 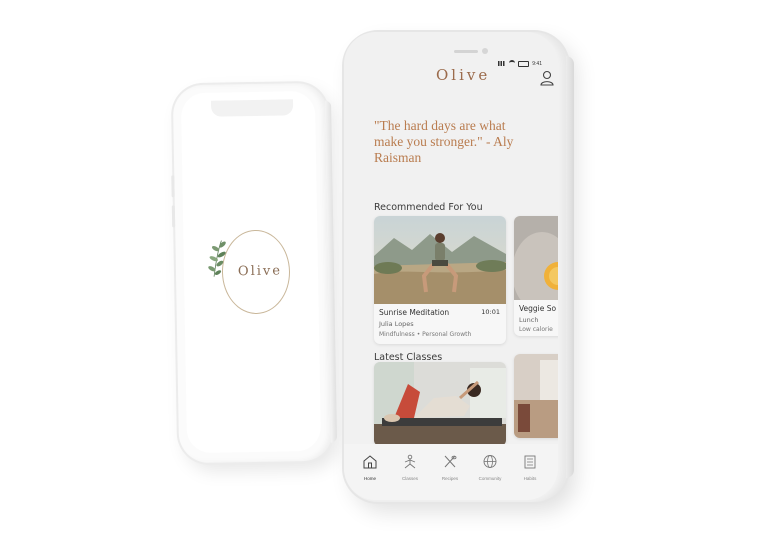 I want to click on card-tags: Low calorie, so click(x=536, y=329).